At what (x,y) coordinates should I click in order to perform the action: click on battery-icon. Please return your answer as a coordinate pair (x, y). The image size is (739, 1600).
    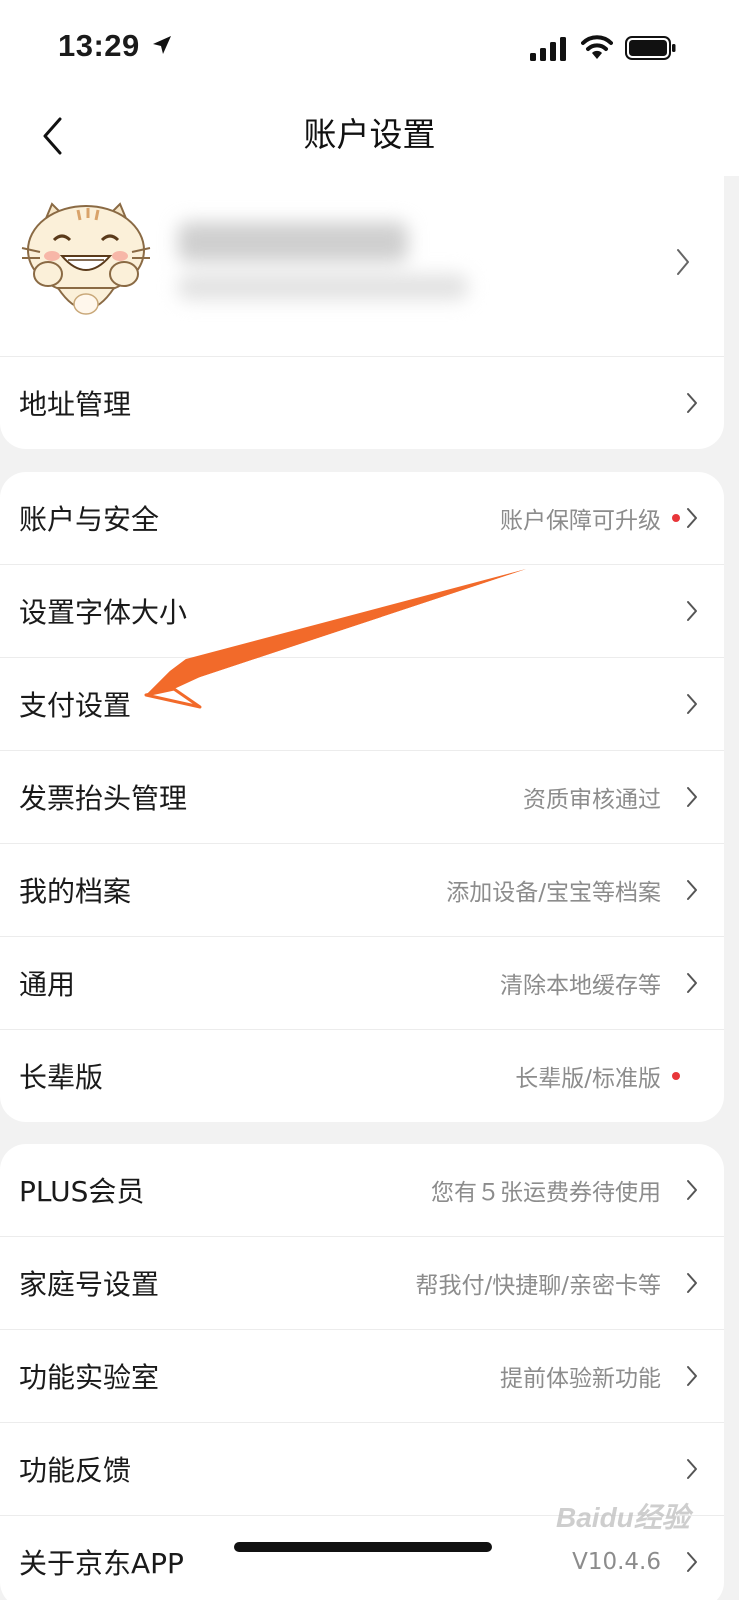
    Looking at the image, I should click on (651, 50).